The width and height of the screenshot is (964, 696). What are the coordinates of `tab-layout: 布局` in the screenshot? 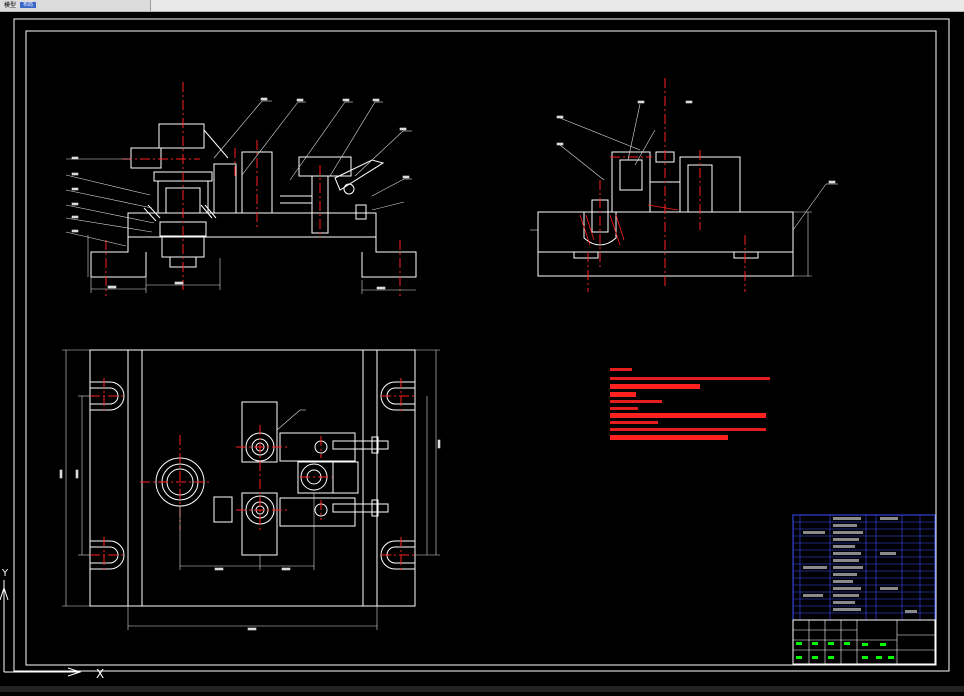 It's located at (28, 5).